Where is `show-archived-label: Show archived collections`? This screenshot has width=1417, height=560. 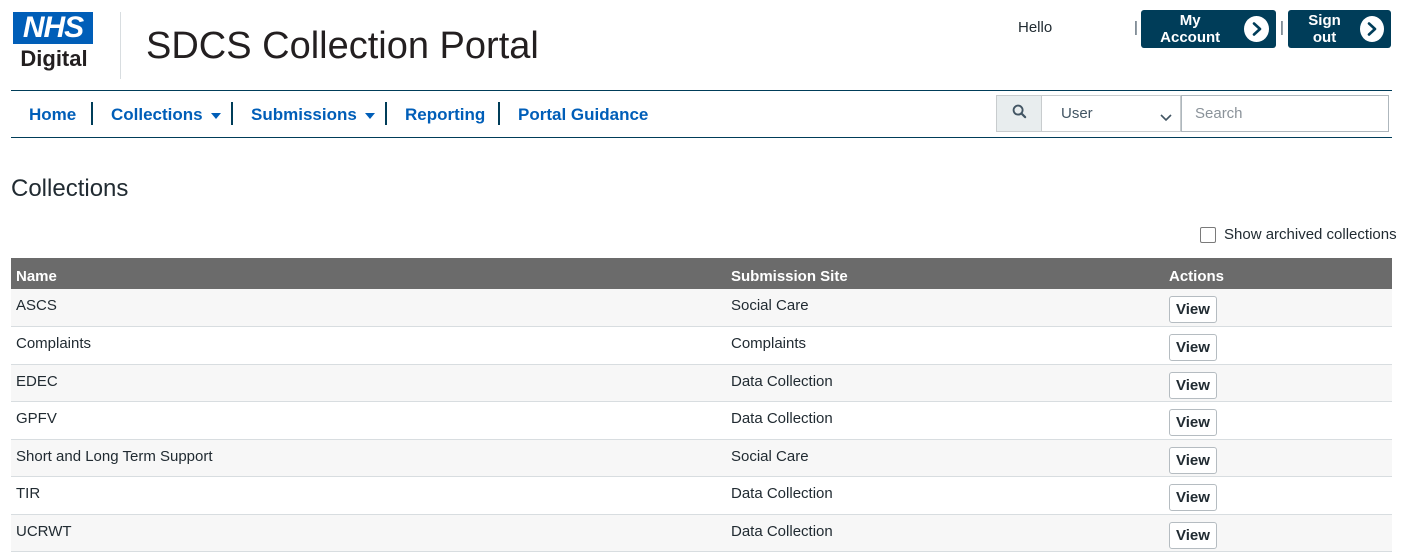
show-archived-label: Show archived collections is located at coordinates (1310, 234).